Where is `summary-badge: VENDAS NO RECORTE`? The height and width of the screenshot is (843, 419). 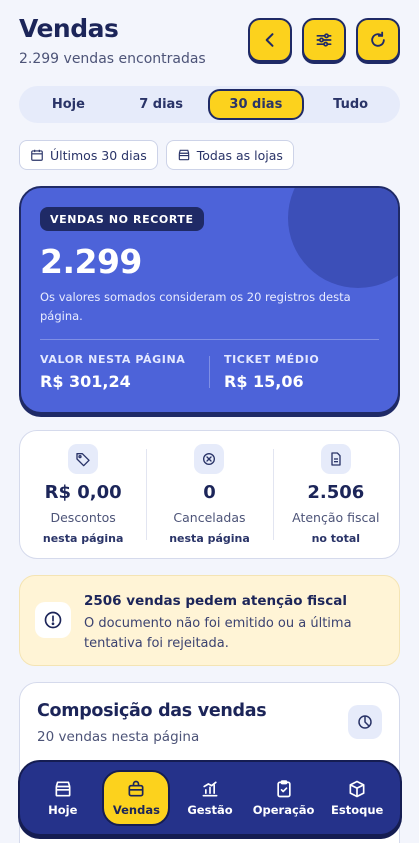
summary-badge: VENDAS NO RECORTE is located at coordinates (122, 219).